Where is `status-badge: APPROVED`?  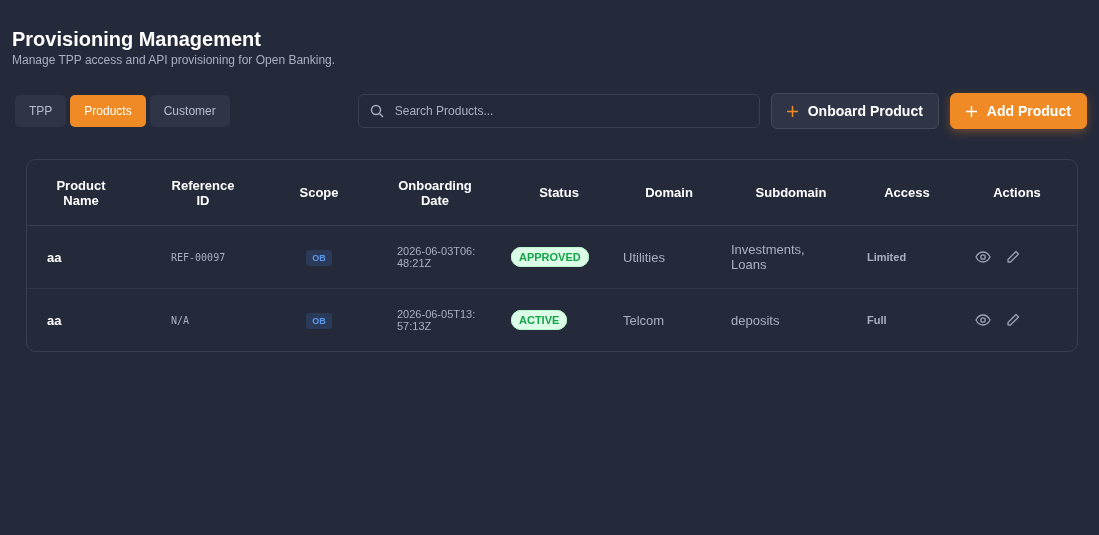
status-badge: APPROVED is located at coordinates (550, 257).